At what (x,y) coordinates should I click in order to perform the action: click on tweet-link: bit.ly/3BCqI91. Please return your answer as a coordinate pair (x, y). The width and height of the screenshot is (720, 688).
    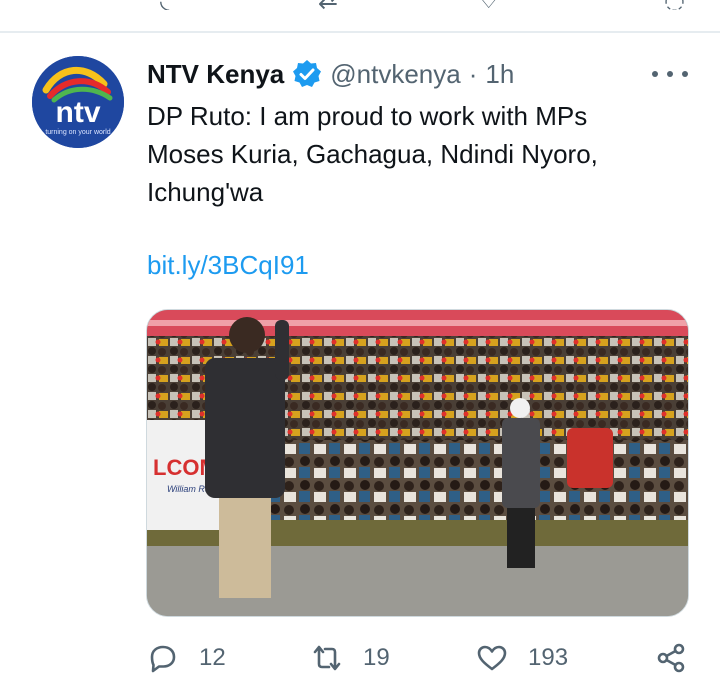
    Looking at the image, I should click on (228, 265).